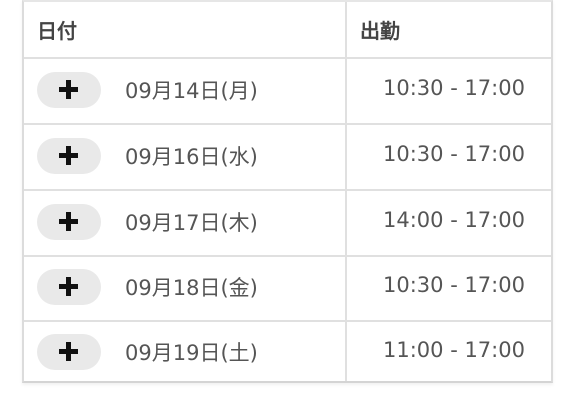 The image size is (576, 406). I want to click on table-row: 09月19日(土) 11:00 - 17:00, so click(287, 353).